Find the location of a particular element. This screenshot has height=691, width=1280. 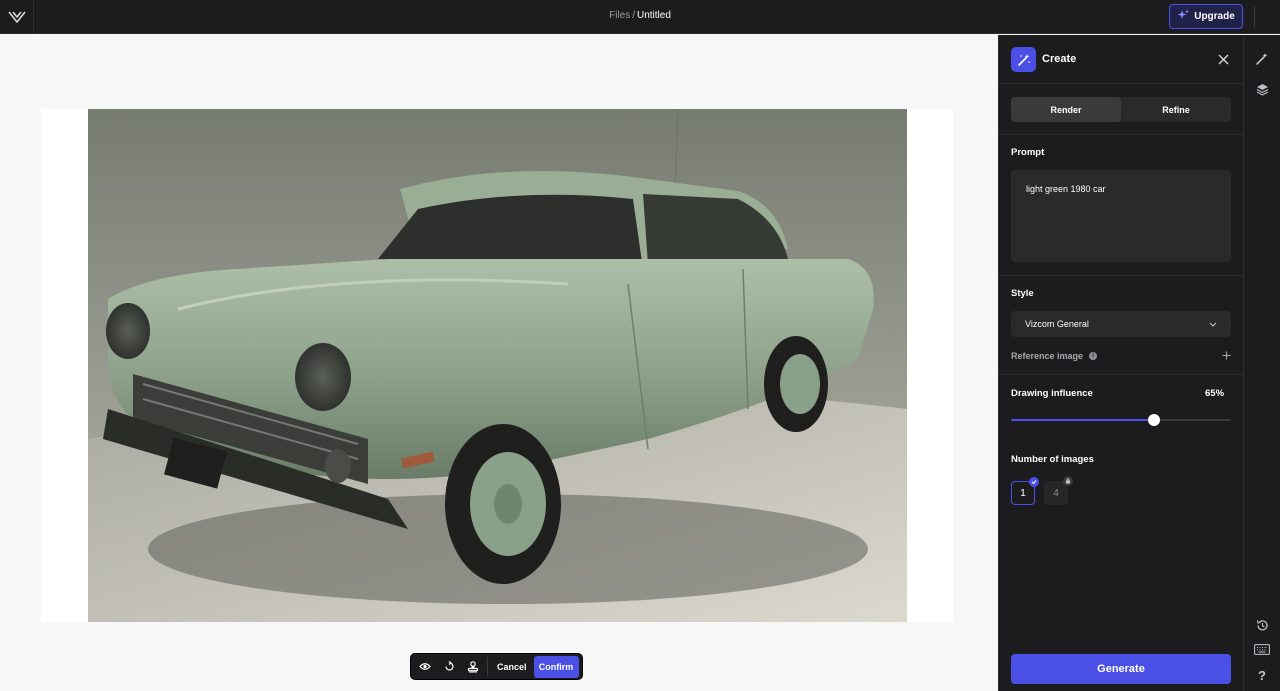

number-of-images-label: Number of images is located at coordinates (1052, 459).